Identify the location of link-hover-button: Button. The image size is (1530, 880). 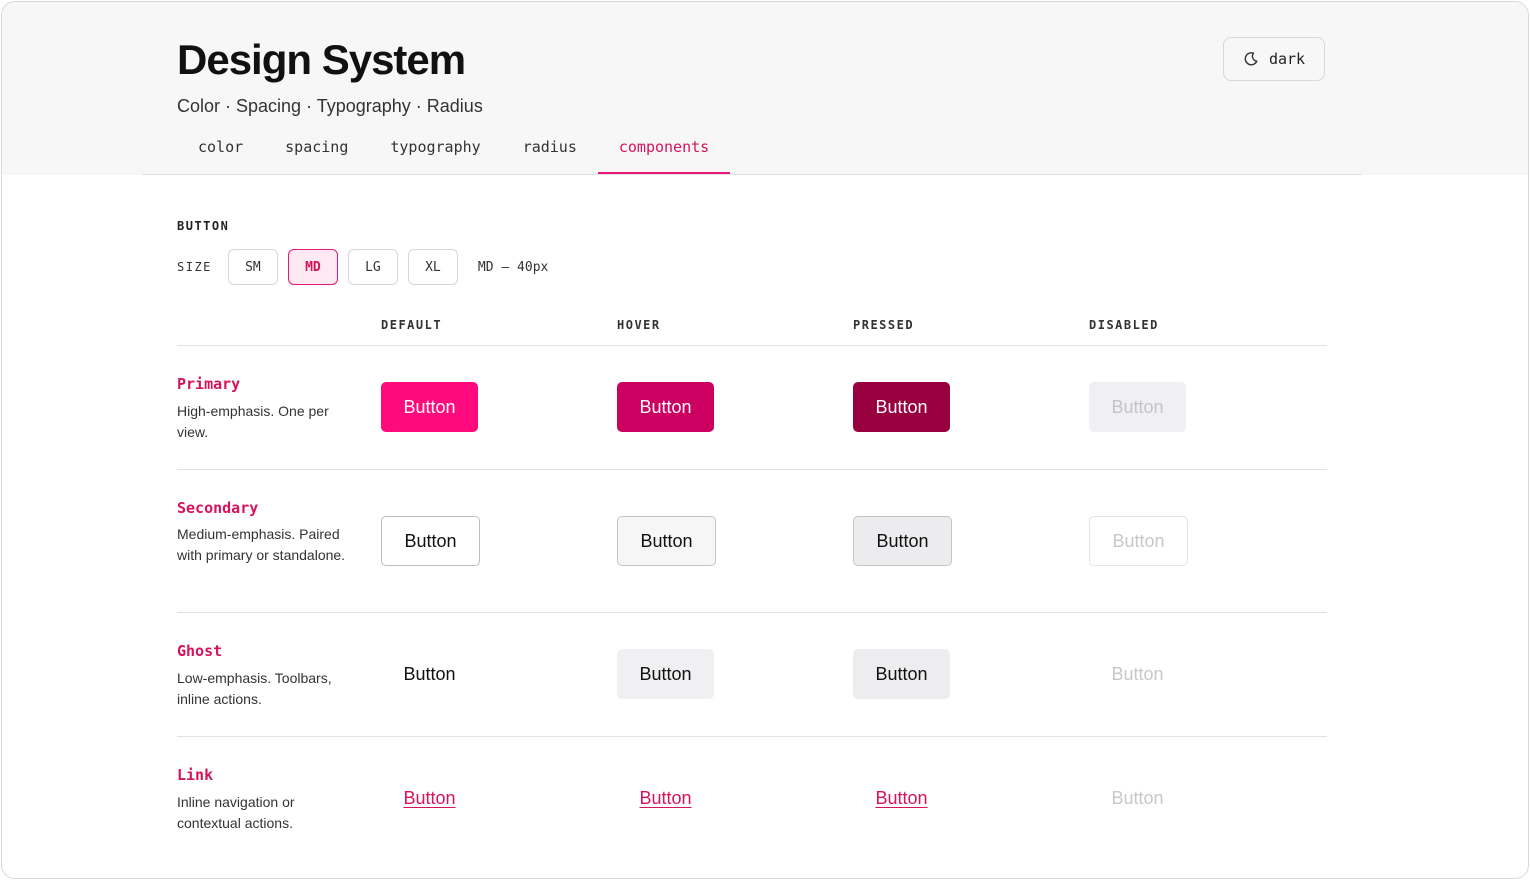
(665, 798).